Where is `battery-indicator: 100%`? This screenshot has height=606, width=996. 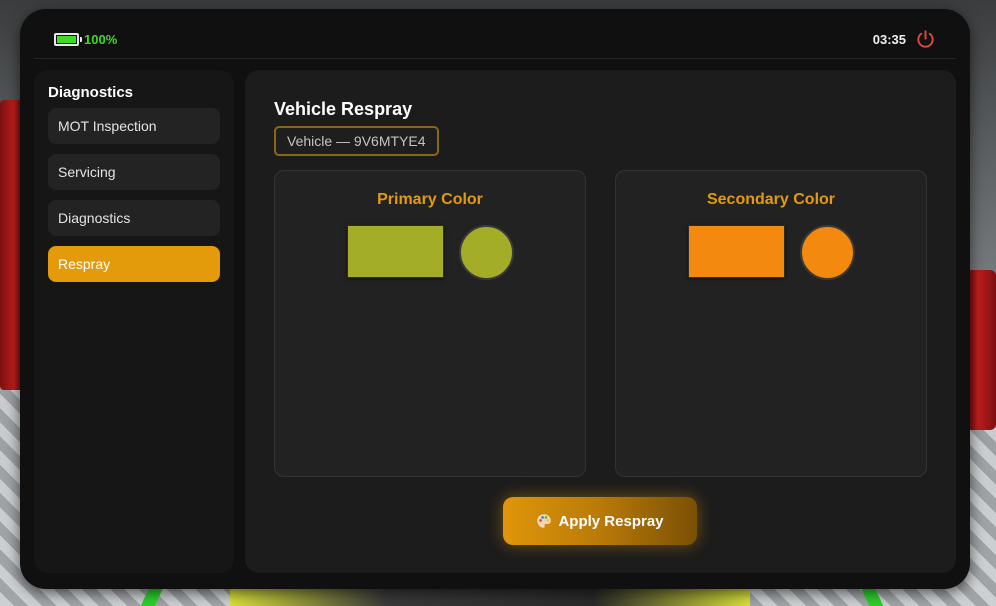
battery-indicator: 100% is located at coordinates (85, 39).